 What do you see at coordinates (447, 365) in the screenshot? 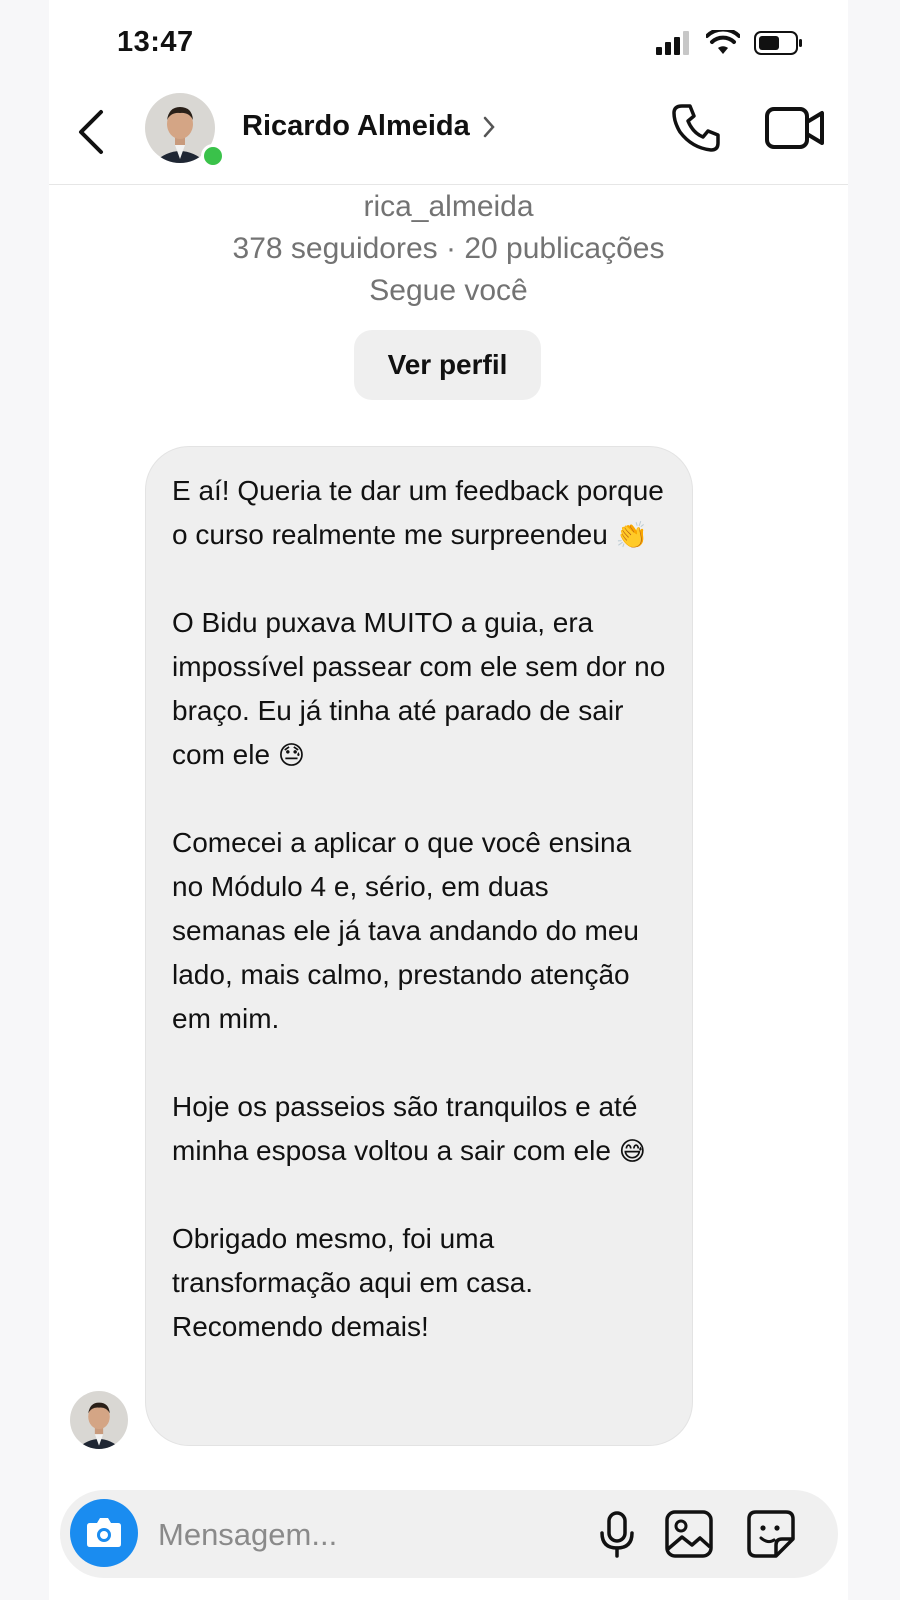
I see `view-profile-button: Ver perfil` at bounding box center [447, 365].